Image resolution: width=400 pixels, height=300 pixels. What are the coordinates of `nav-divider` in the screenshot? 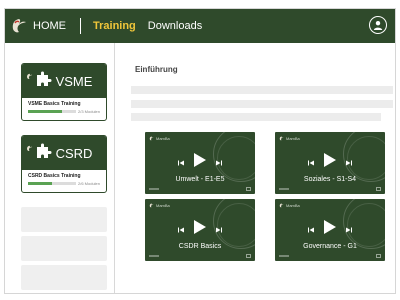 It's located at (80, 26).